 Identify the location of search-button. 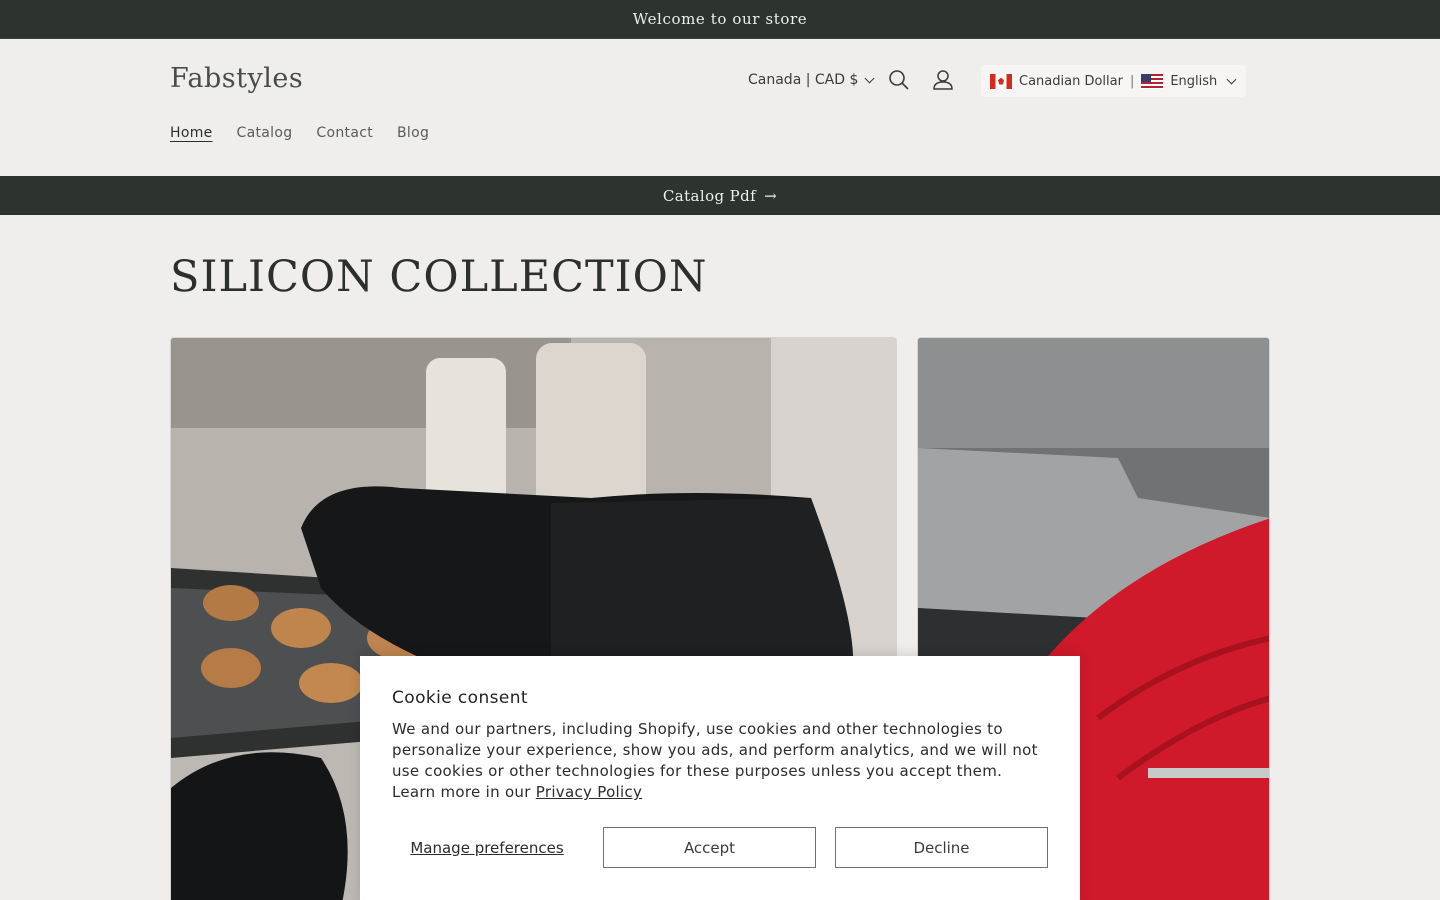
(899, 80).